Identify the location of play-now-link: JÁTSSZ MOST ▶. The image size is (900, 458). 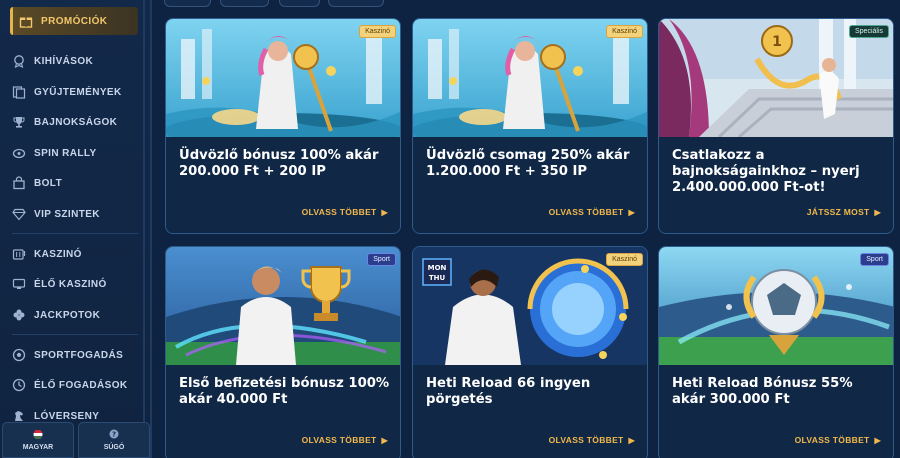
(844, 212).